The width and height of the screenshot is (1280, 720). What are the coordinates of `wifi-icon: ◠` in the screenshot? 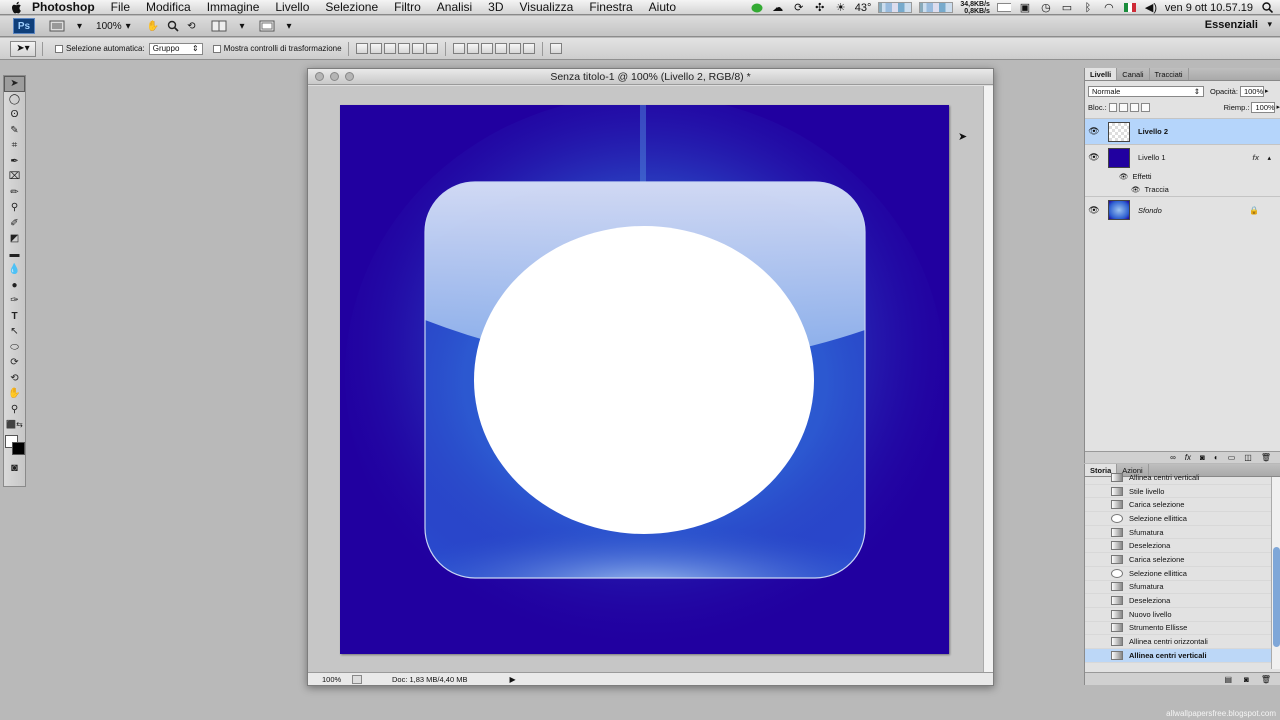 It's located at (1109, 8).